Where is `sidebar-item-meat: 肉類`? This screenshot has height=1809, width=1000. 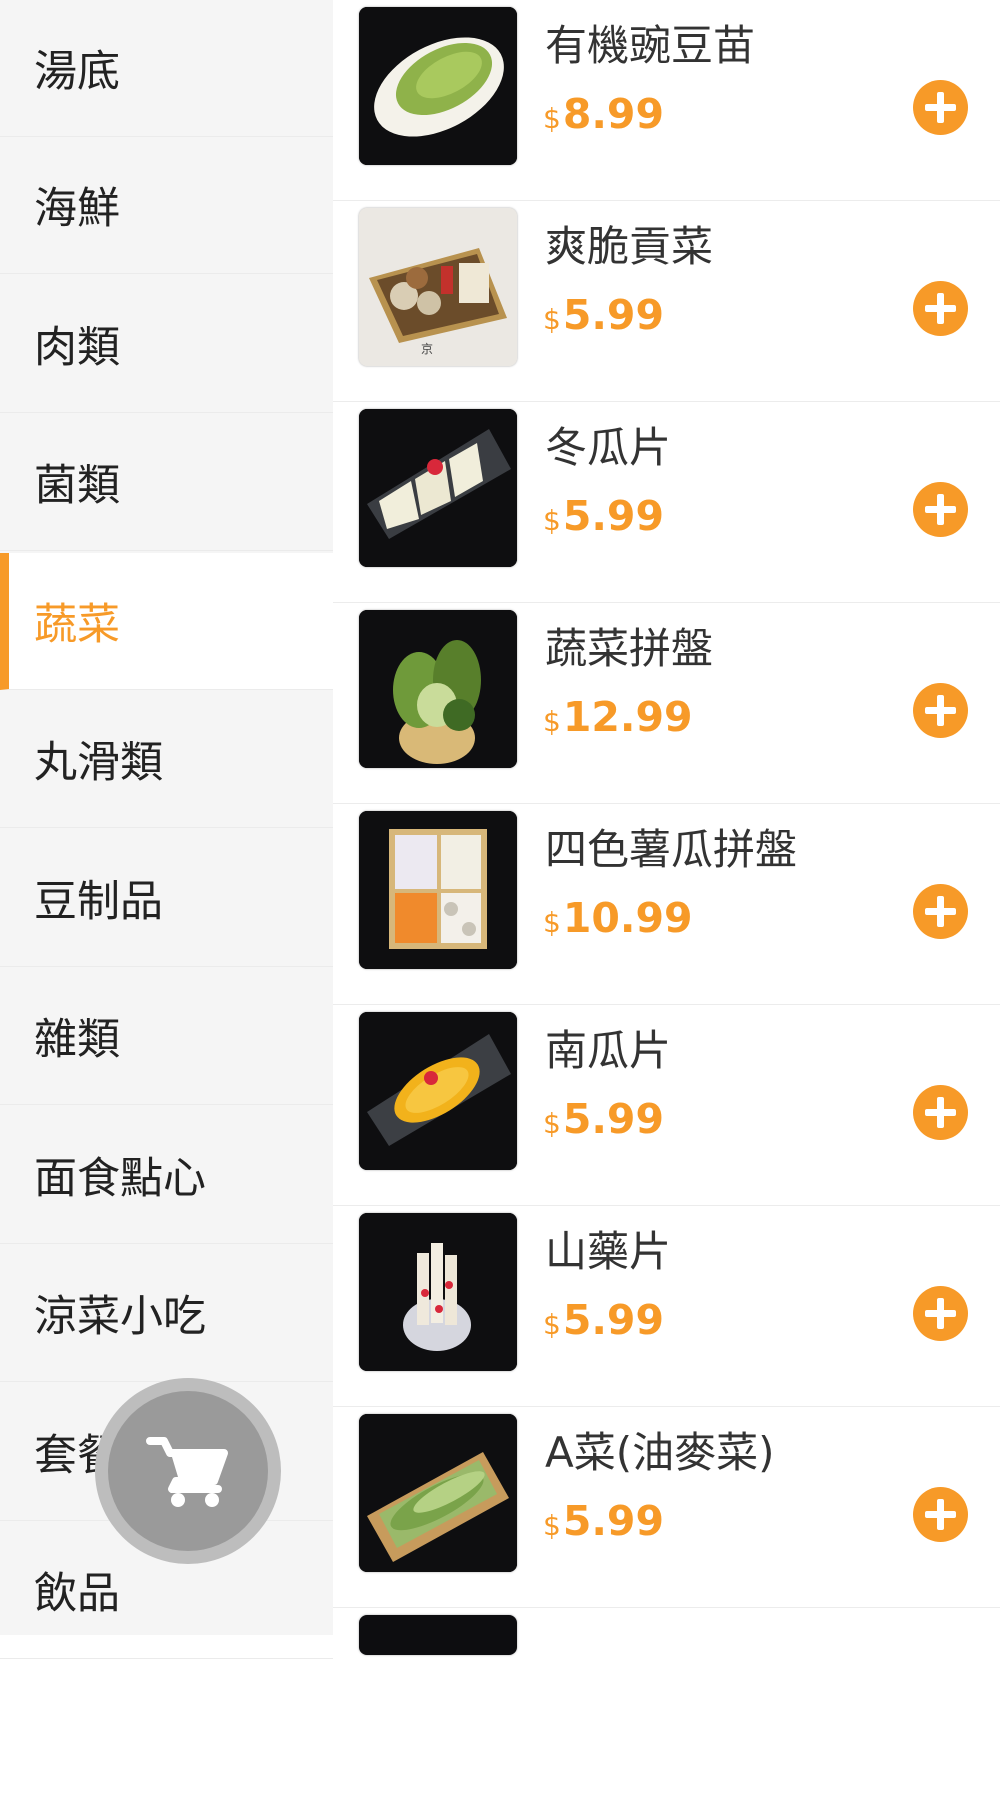
sidebar-item-meat: 肉類 is located at coordinates (166, 344).